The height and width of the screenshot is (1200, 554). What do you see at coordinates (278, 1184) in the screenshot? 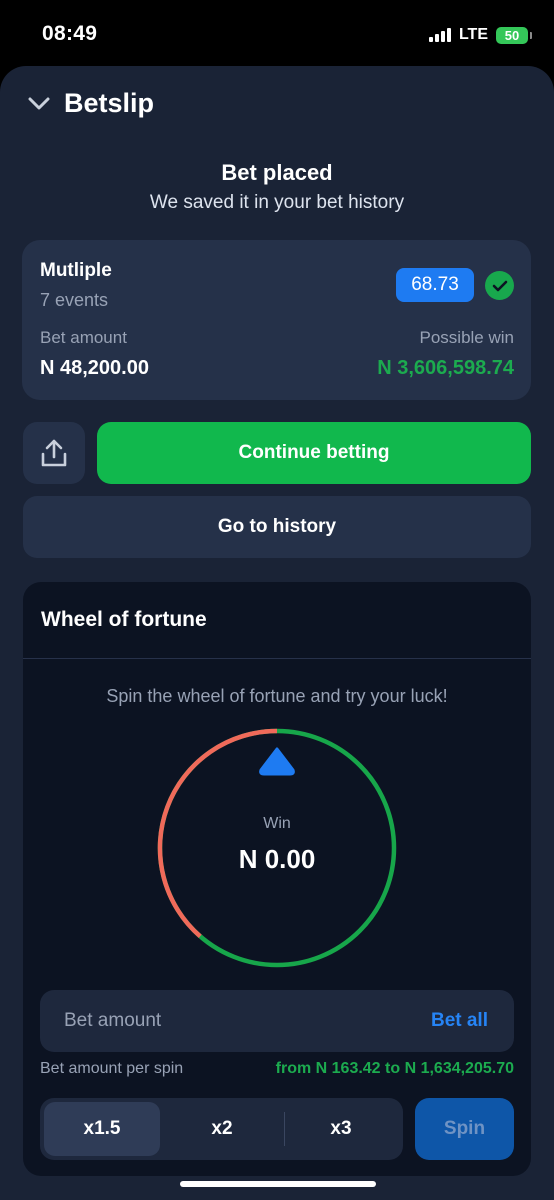
I see `home-indicator` at bounding box center [278, 1184].